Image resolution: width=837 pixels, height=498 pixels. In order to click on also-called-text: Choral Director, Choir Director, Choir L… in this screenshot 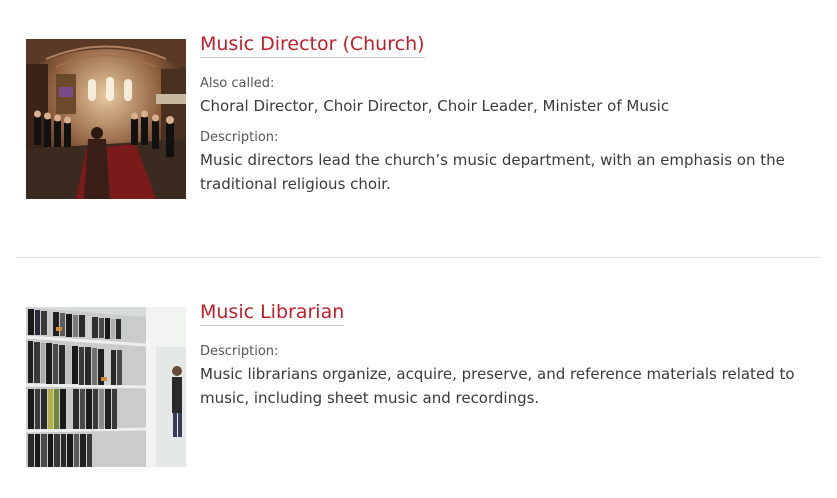, I will do `click(435, 106)`.